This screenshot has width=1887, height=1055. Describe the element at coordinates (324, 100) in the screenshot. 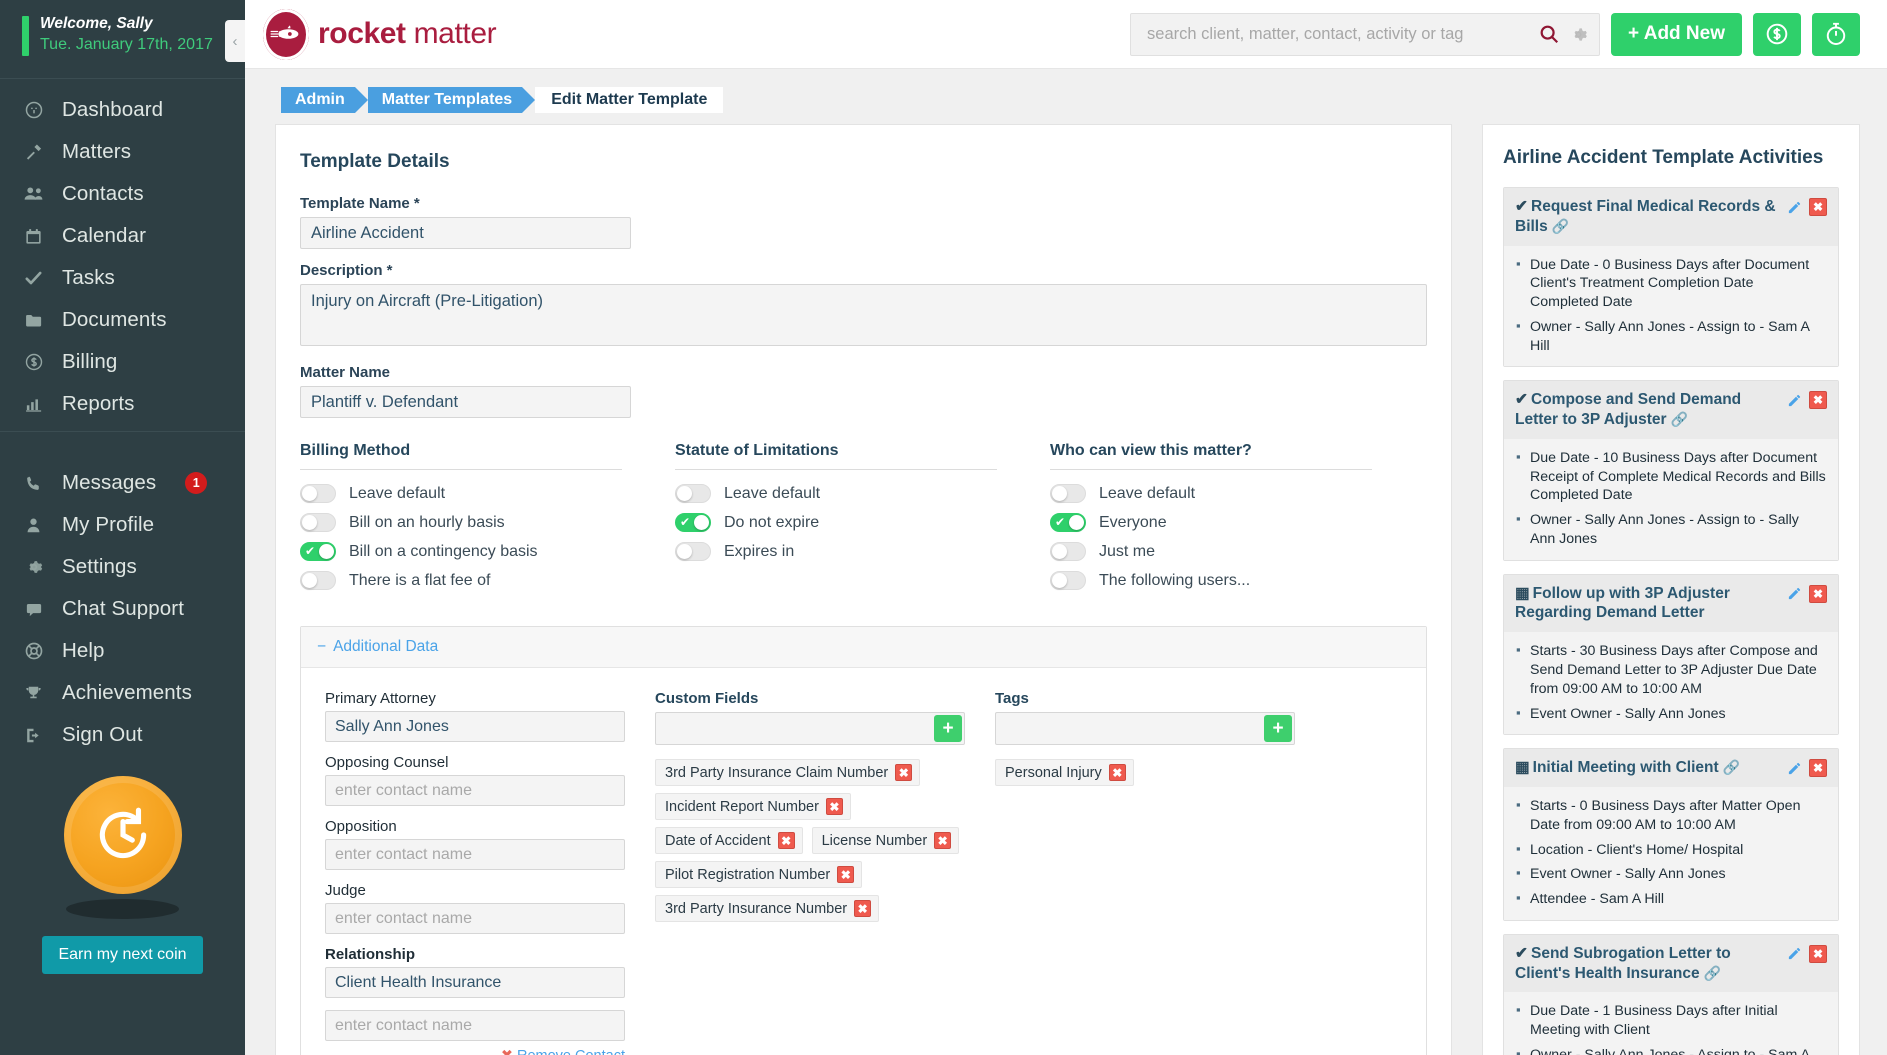

I see `breadcrumb-admin: Admin` at that location.